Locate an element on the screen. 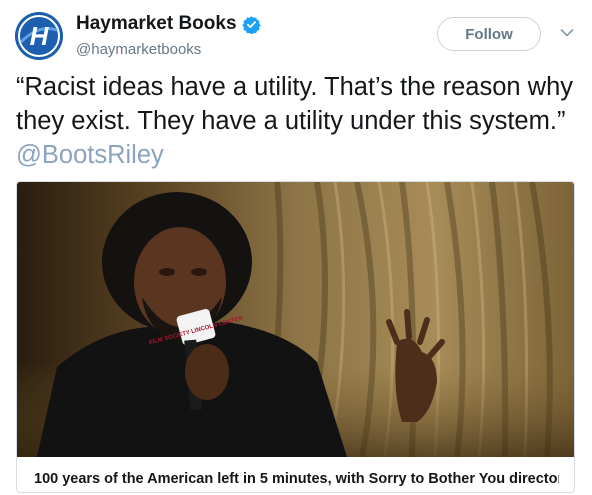  display-name: Haymarket Books is located at coordinates (168, 24).